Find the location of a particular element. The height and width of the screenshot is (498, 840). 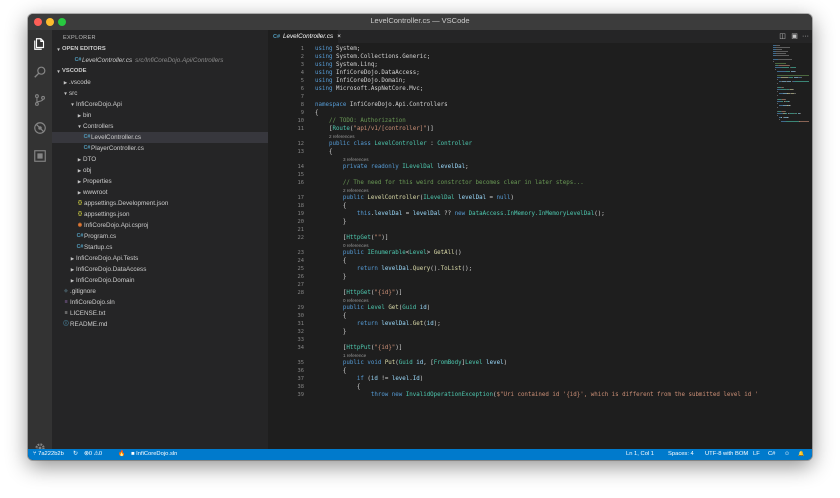

tree-item-dto-folder: ▶ DTO is located at coordinates (160, 159).